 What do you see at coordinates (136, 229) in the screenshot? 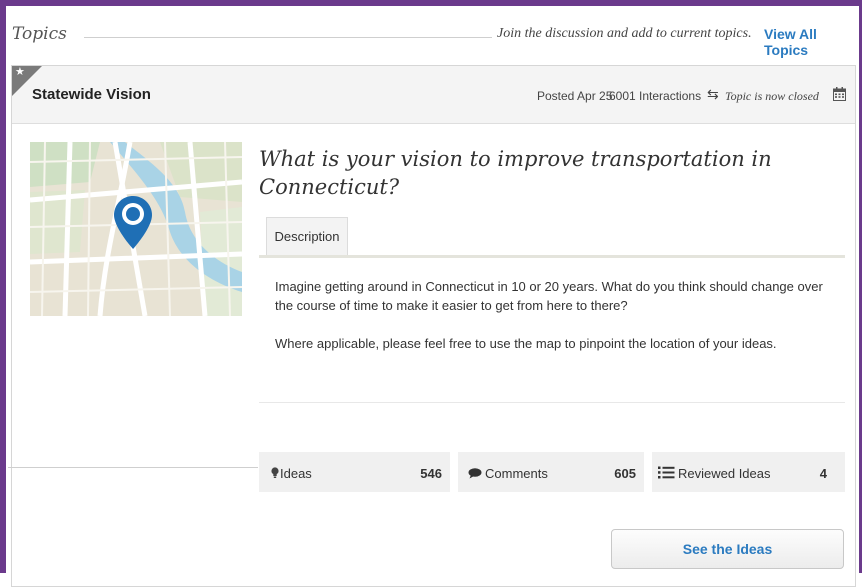
I see `topic-map` at bounding box center [136, 229].